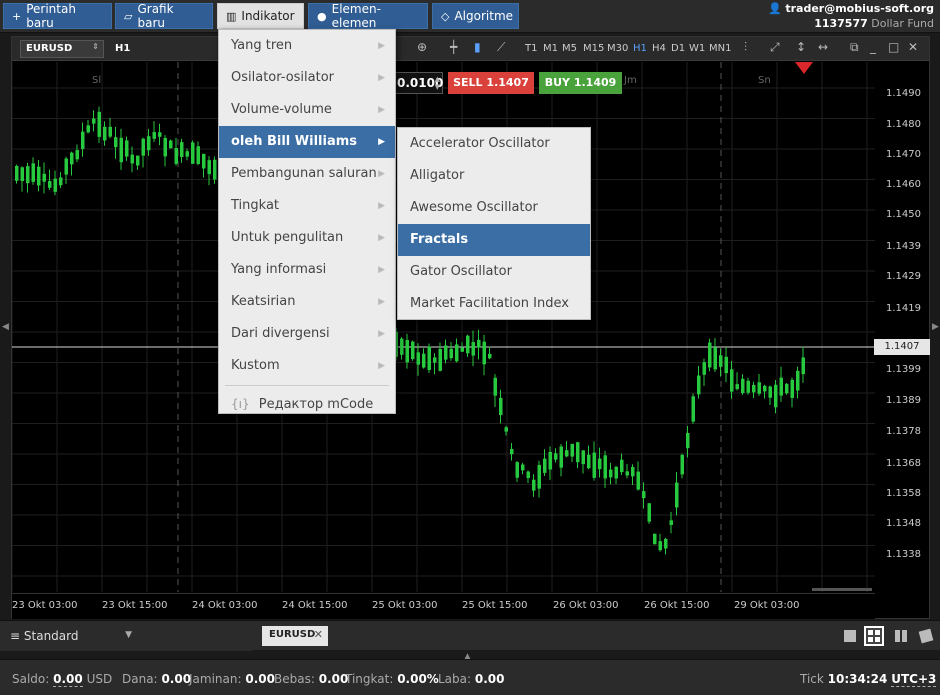  I want to click on timeframe-mn1: MN1, so click(720, 48).